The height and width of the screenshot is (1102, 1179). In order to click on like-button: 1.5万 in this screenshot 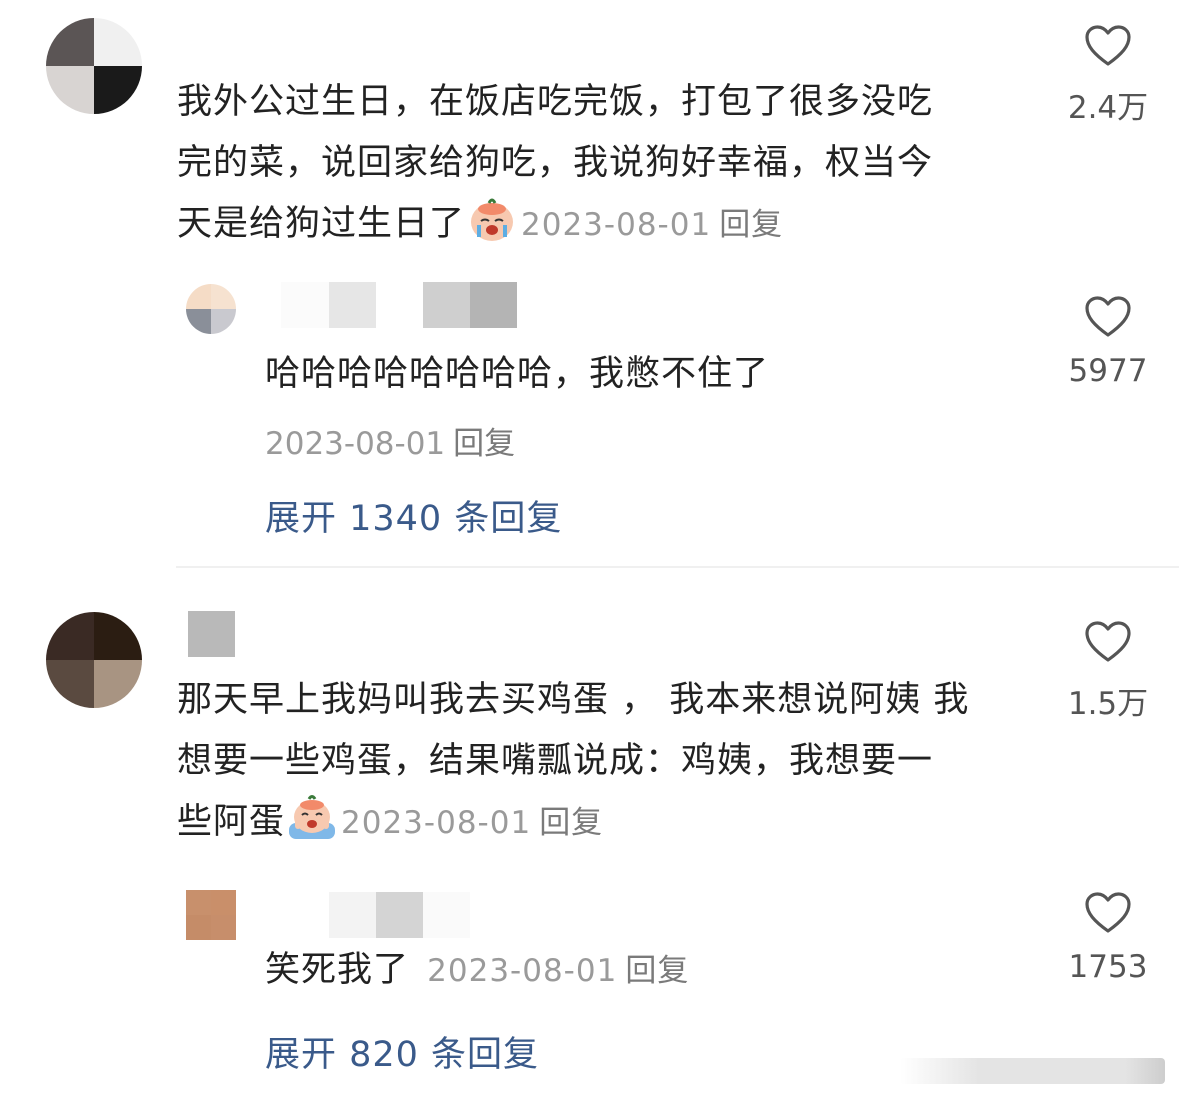, I will do `click(1108, 671)`.